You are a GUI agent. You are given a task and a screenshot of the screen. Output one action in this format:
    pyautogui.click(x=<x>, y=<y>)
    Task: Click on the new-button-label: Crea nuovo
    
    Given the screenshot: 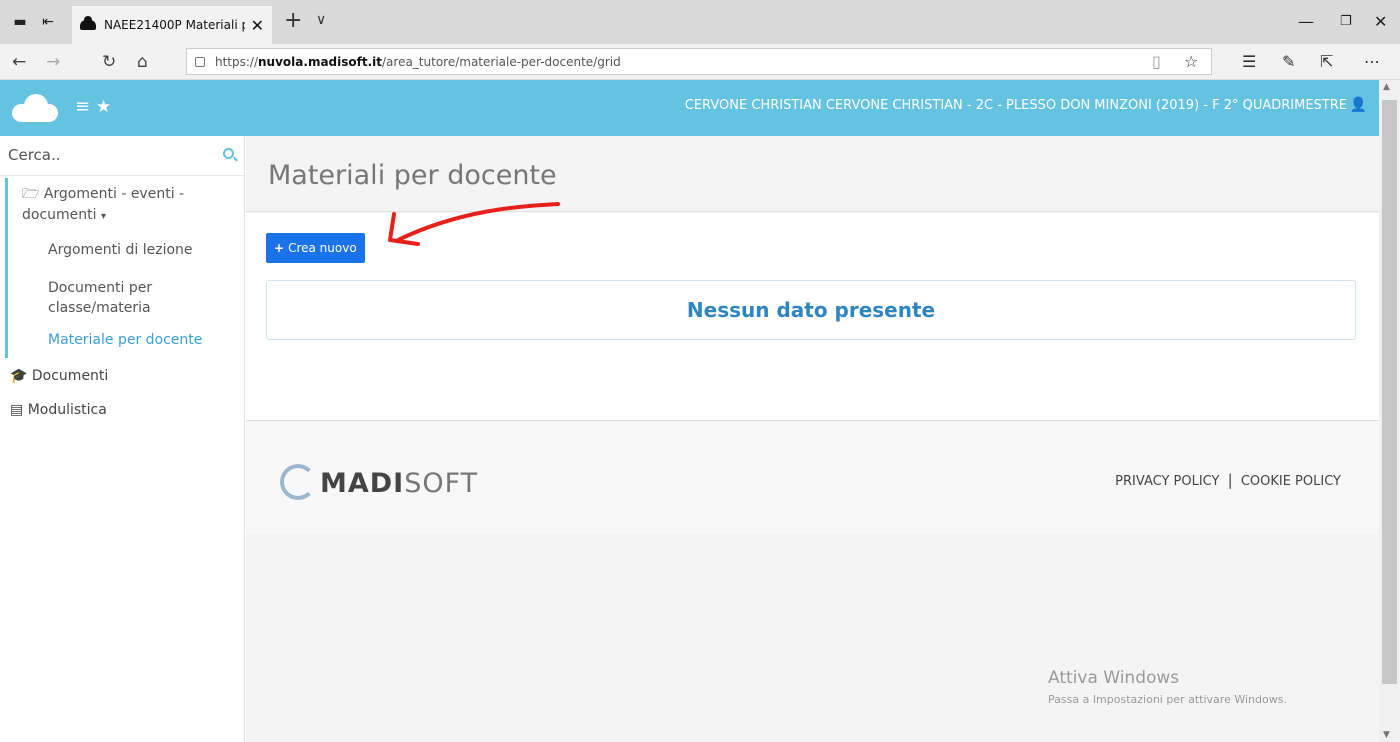 What is the action you would take?
    pyautogui.click(x=322, y=248)
    